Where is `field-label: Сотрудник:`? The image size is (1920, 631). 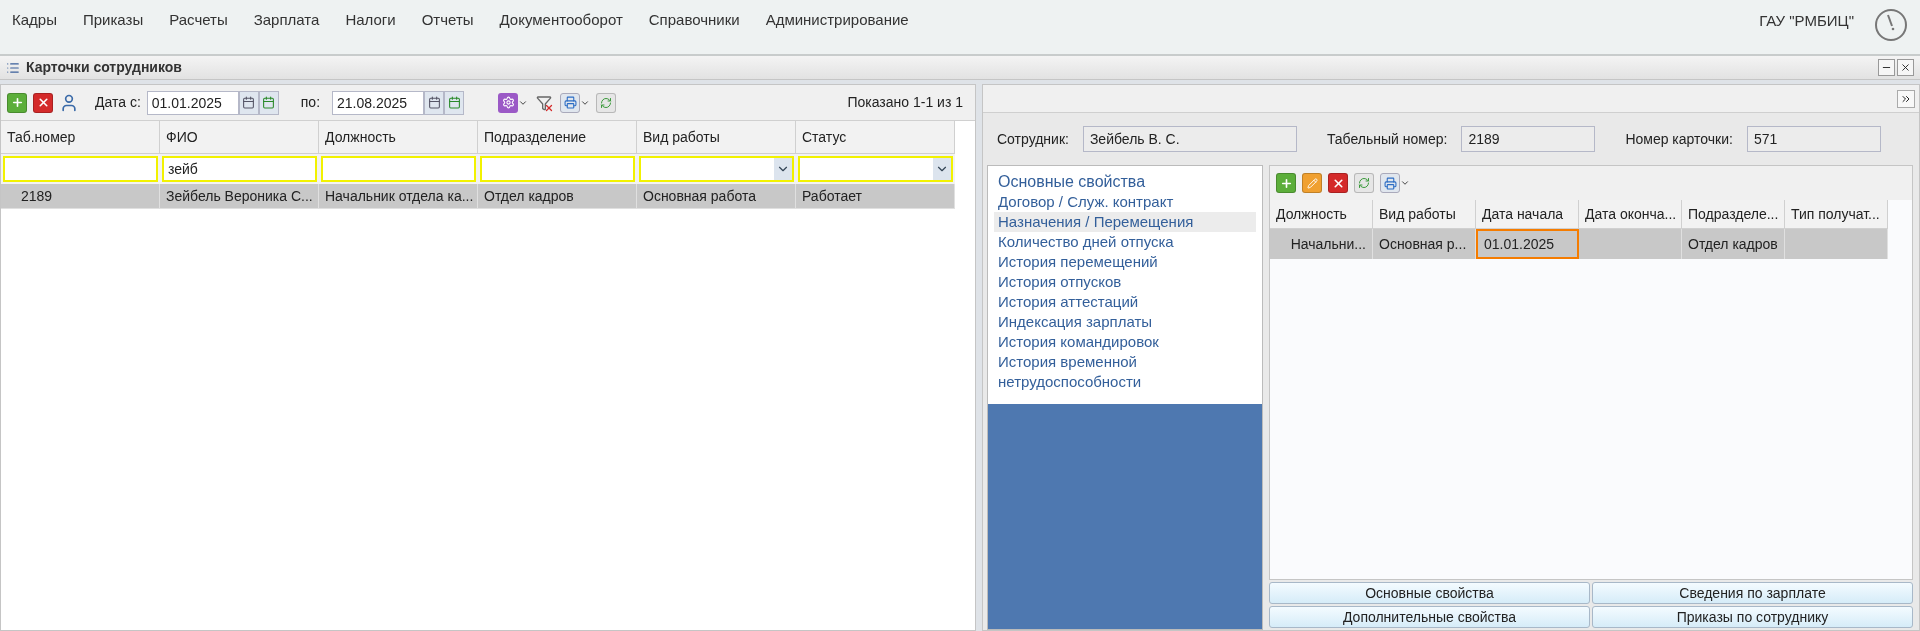
field-label: Сотрудник: is located at coordinates (1033, 139).